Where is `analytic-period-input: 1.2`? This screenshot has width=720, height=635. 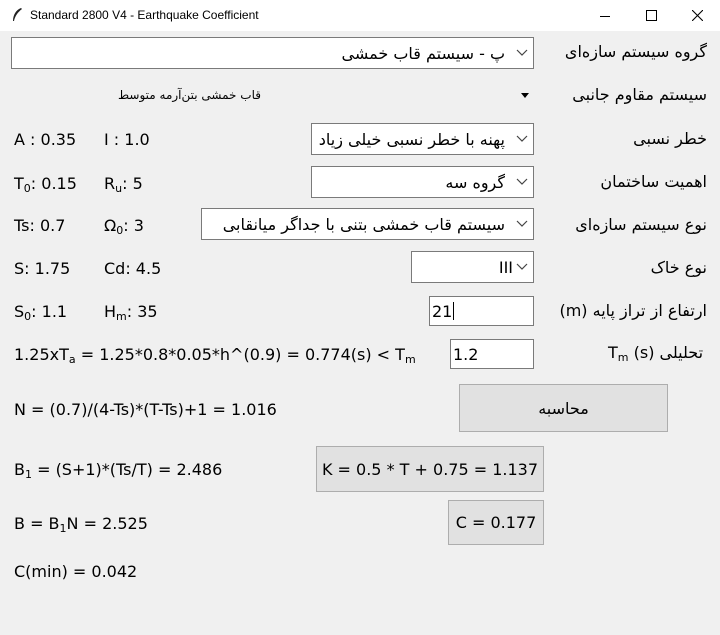 analytic-period-input: 1.2 is located at coordinates (492, 354).